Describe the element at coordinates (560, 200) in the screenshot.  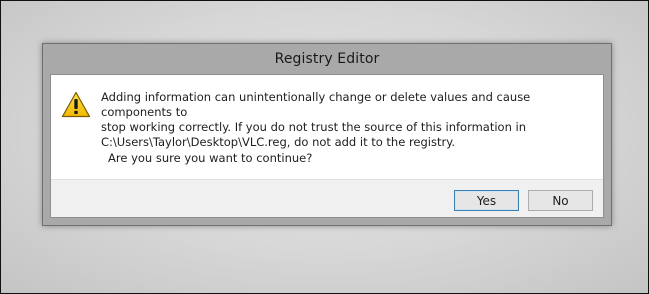
I see `no-button: No` at that location.